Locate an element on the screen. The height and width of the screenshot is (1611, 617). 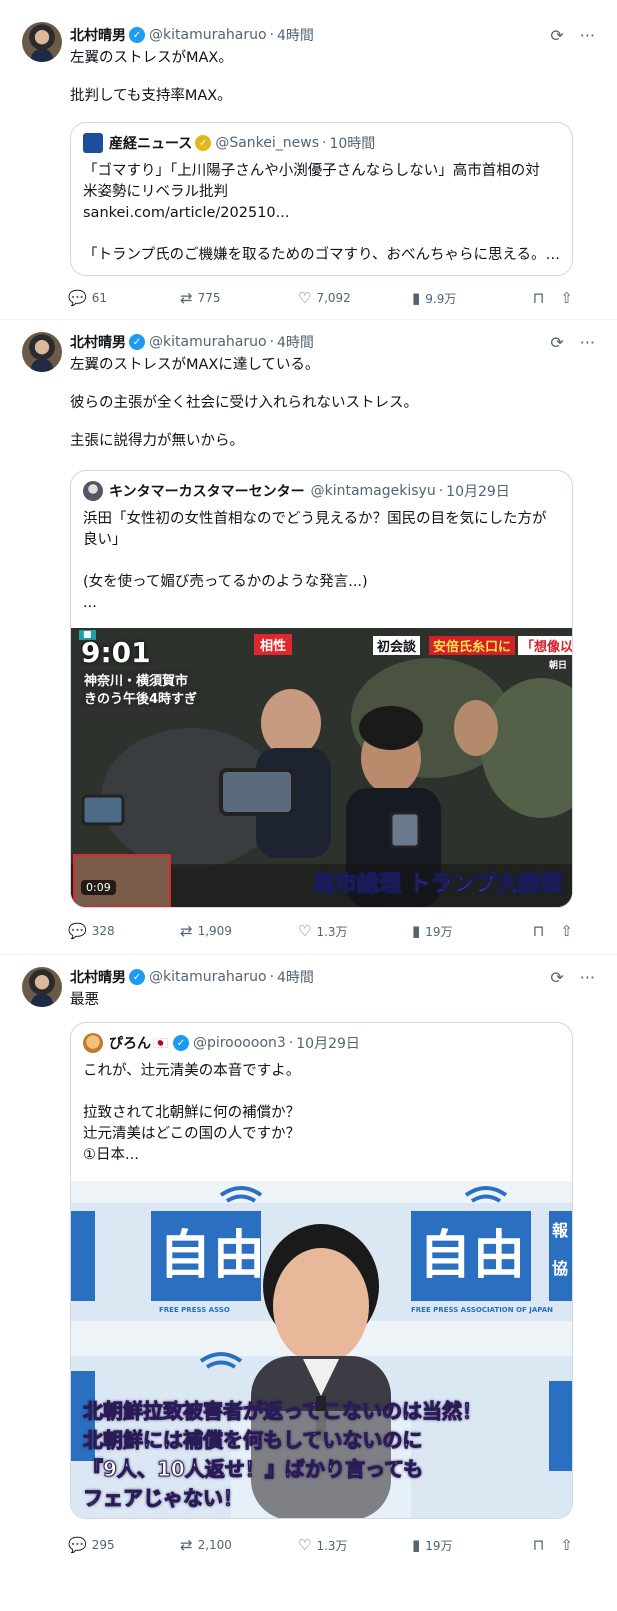
caption-line: 北朝鮮拉致被害者が返ってこないのは当然！ is located at coordinates (283, 1411).